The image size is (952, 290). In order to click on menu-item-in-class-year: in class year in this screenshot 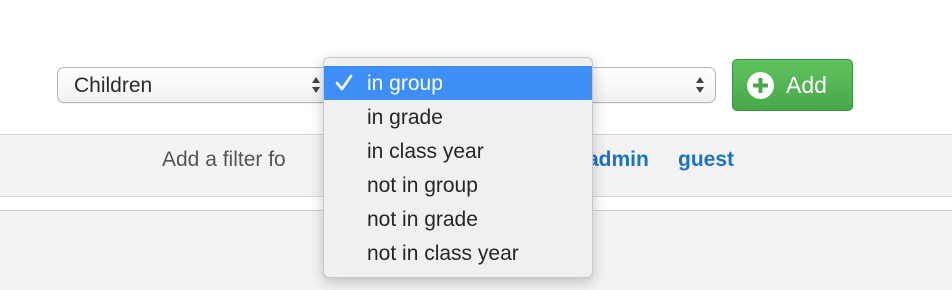, I will do `click(458, 151)`.